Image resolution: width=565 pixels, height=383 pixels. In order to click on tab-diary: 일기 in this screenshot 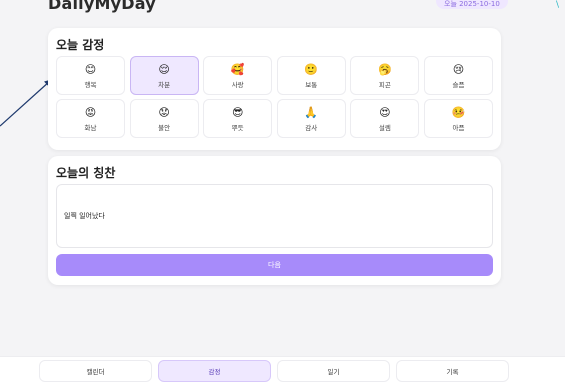, I will do `click(333, 371)`.